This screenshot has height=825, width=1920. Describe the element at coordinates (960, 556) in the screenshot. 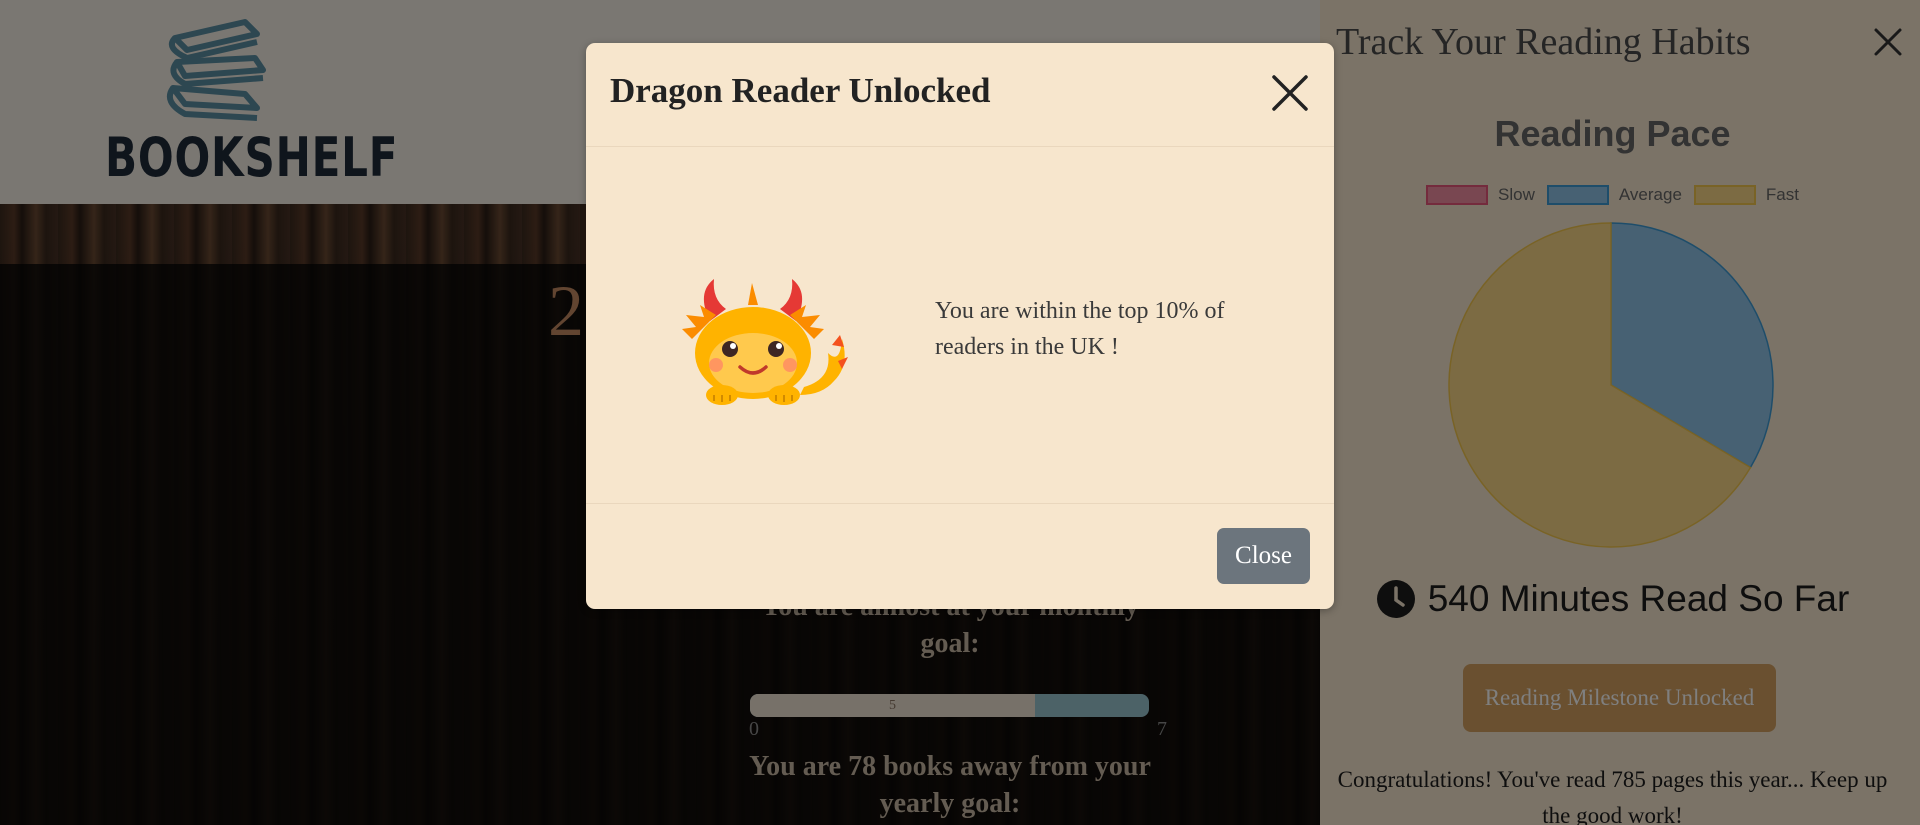

I see `modal-footer: Close` at that location.